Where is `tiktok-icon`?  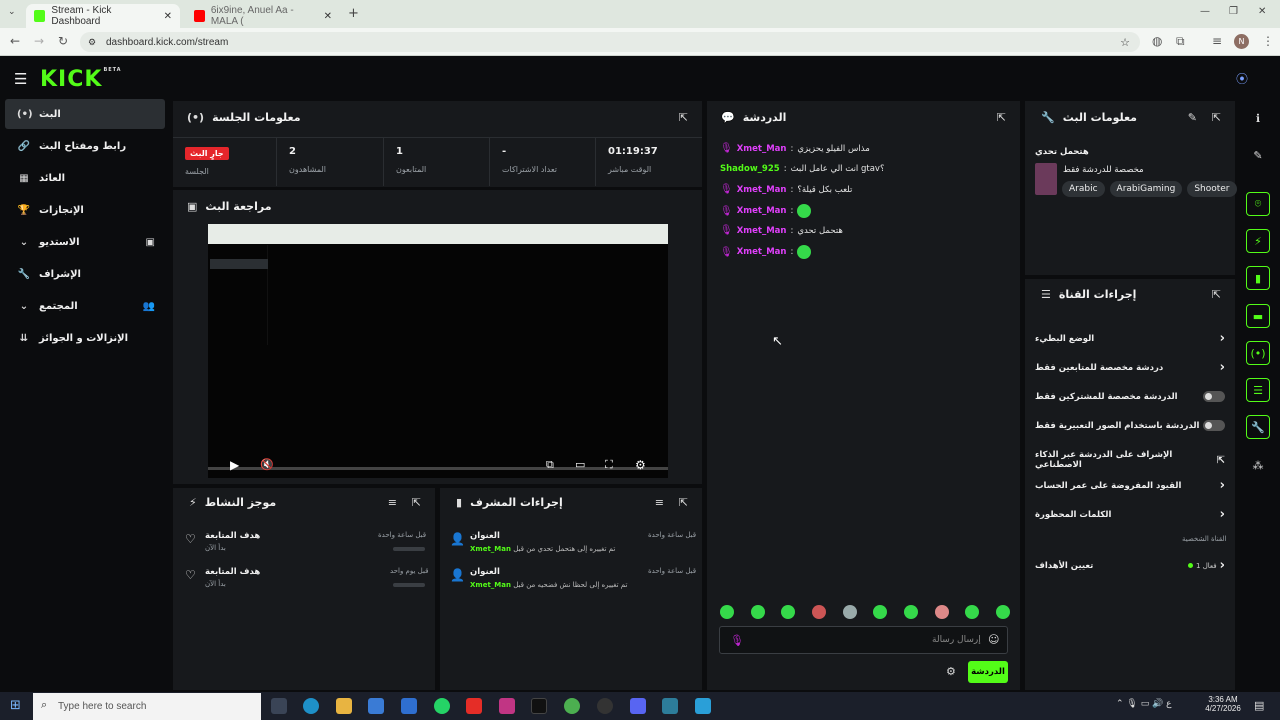
tiktok-icon is located at coordinates (539, 706).